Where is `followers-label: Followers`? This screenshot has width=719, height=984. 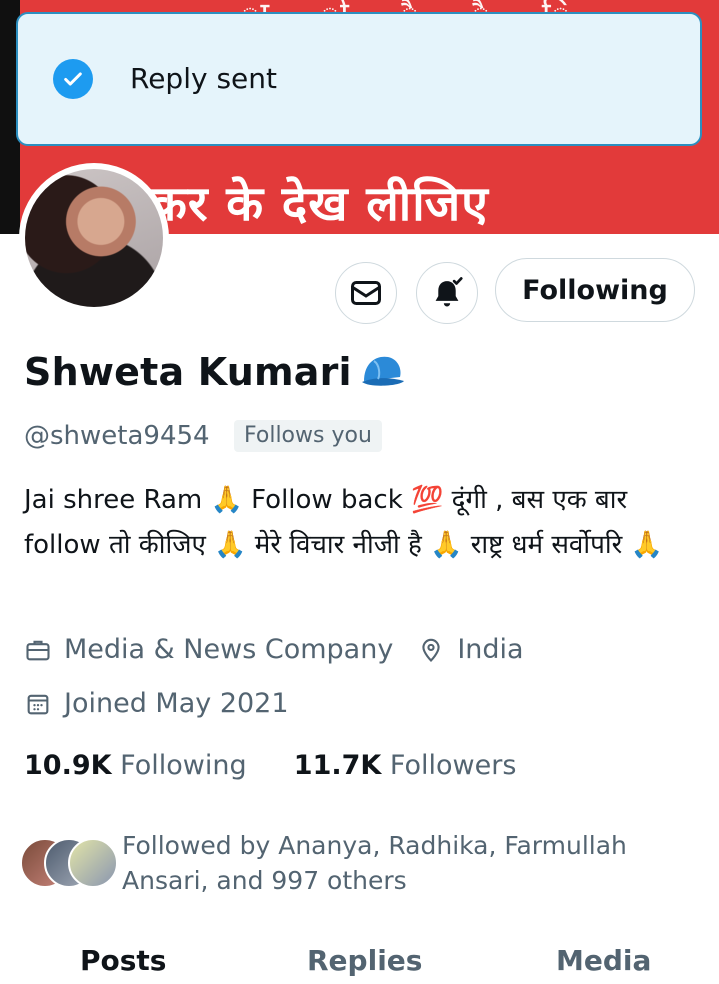 followers-label: Followers is located at coordinates (453, 765).